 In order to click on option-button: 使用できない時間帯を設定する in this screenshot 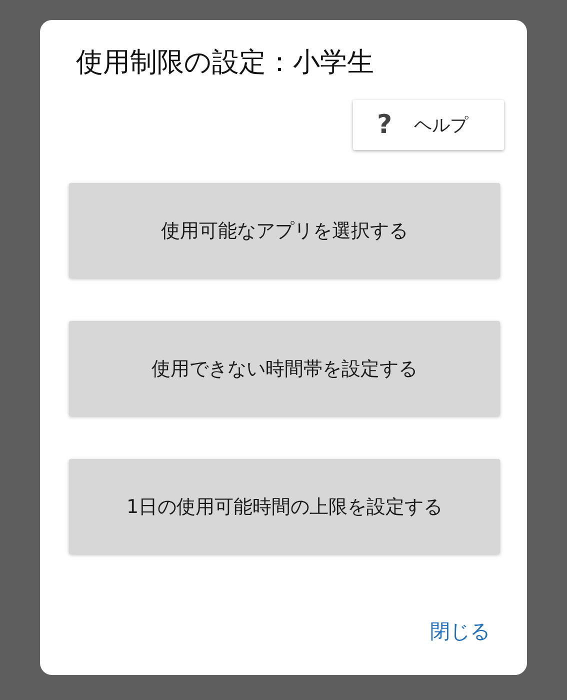, I will do `click(284, 368)`.